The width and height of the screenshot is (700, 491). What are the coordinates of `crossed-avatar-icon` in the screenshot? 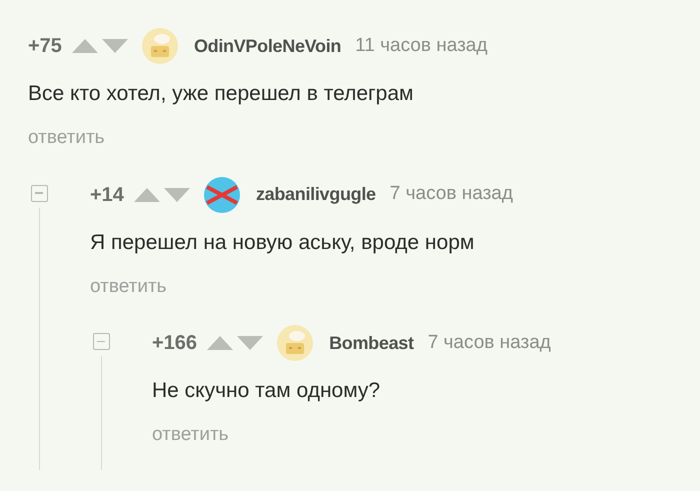 It's located at (222, 194).